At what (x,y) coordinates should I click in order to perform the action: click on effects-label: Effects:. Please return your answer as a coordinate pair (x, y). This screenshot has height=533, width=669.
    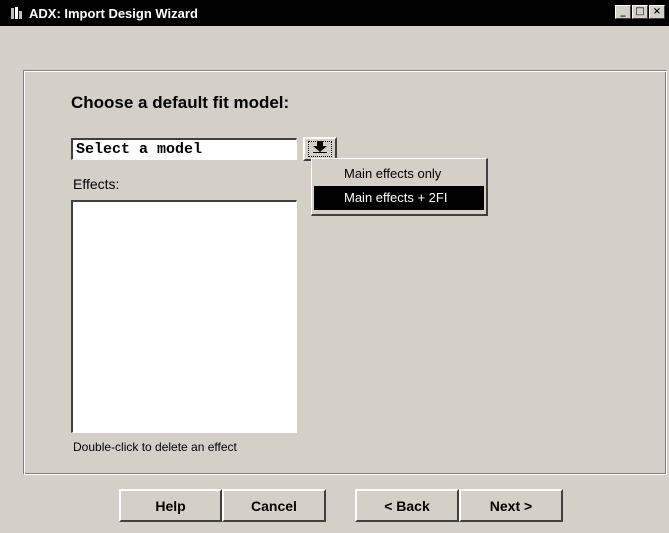
    Looking at the image, I should click on (96, 184).